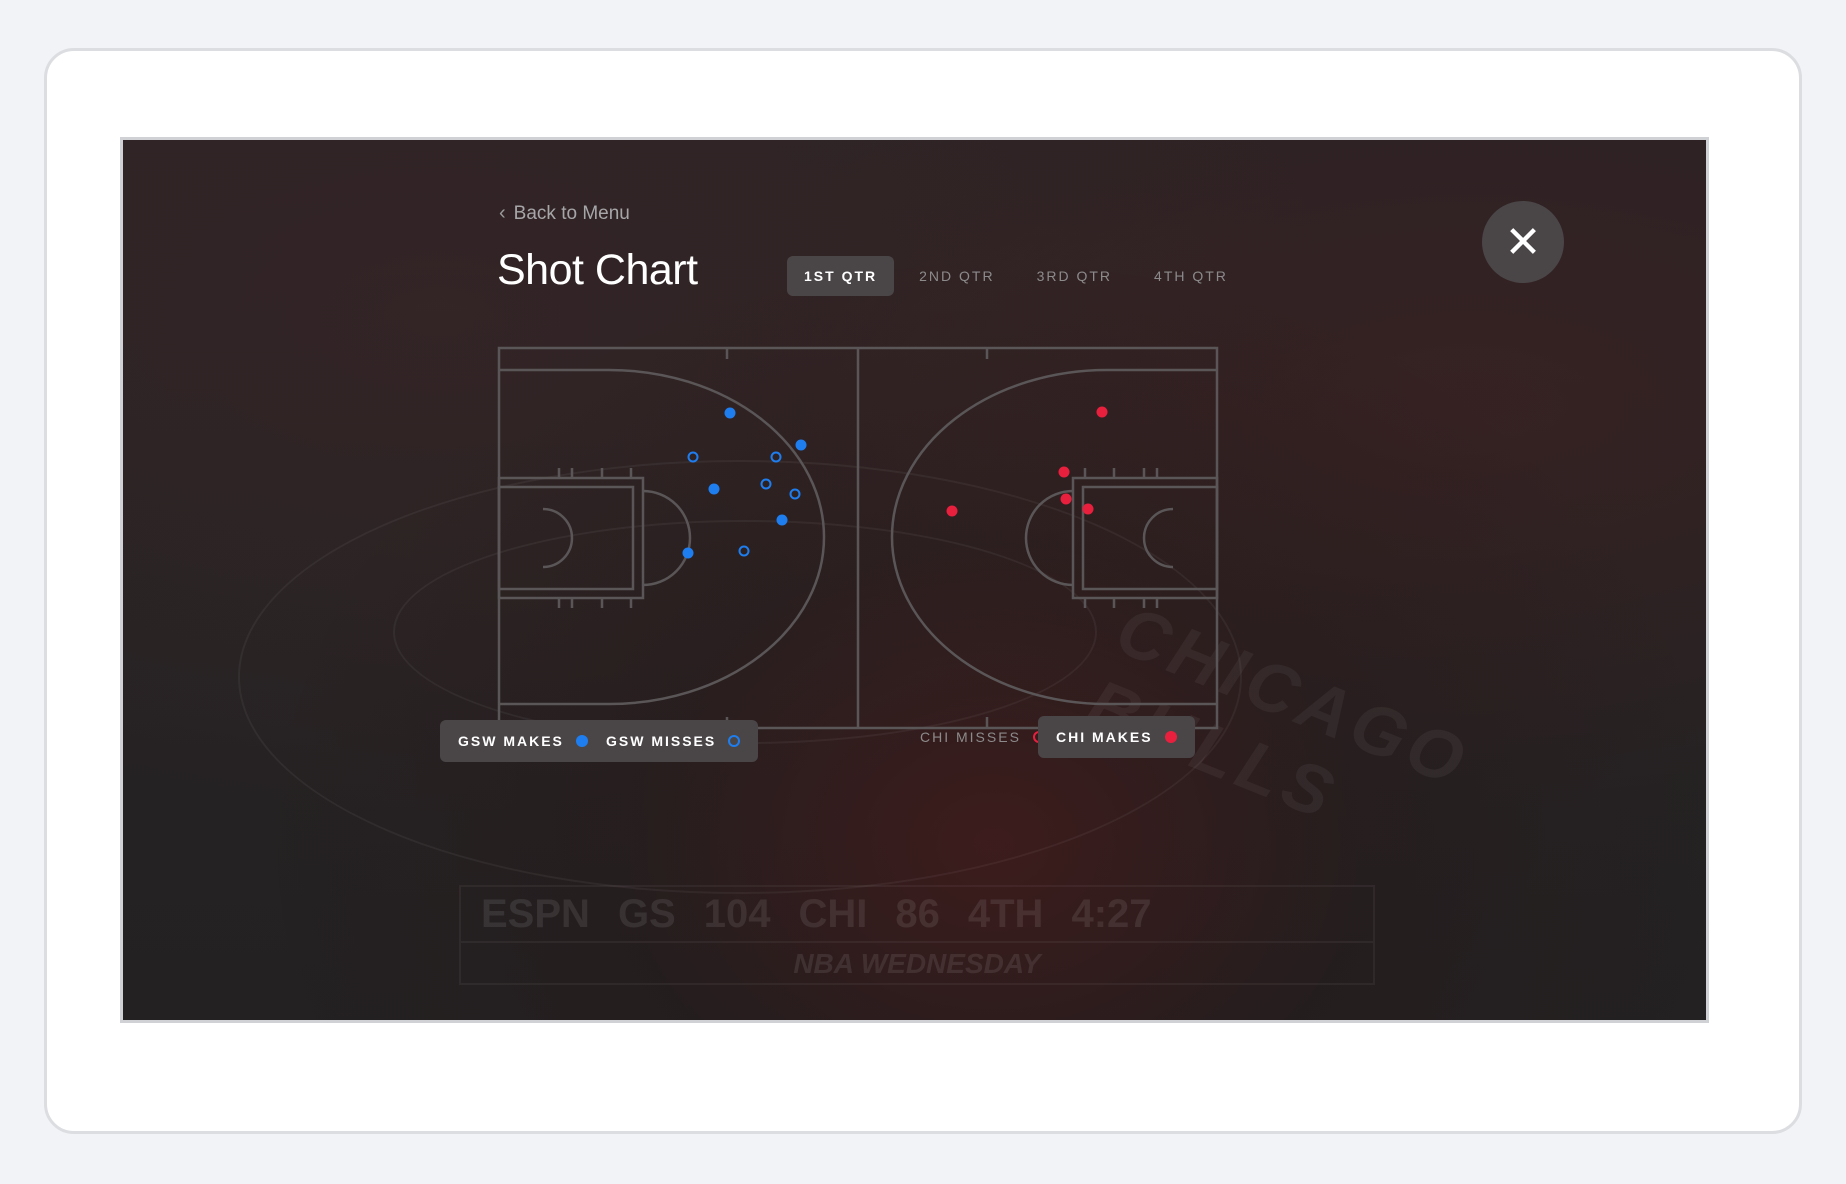  What do you see at coordinates (646, 913) in the screenshot?
I see `scorebug-away-team: GS` at bounding box center [646, 913].